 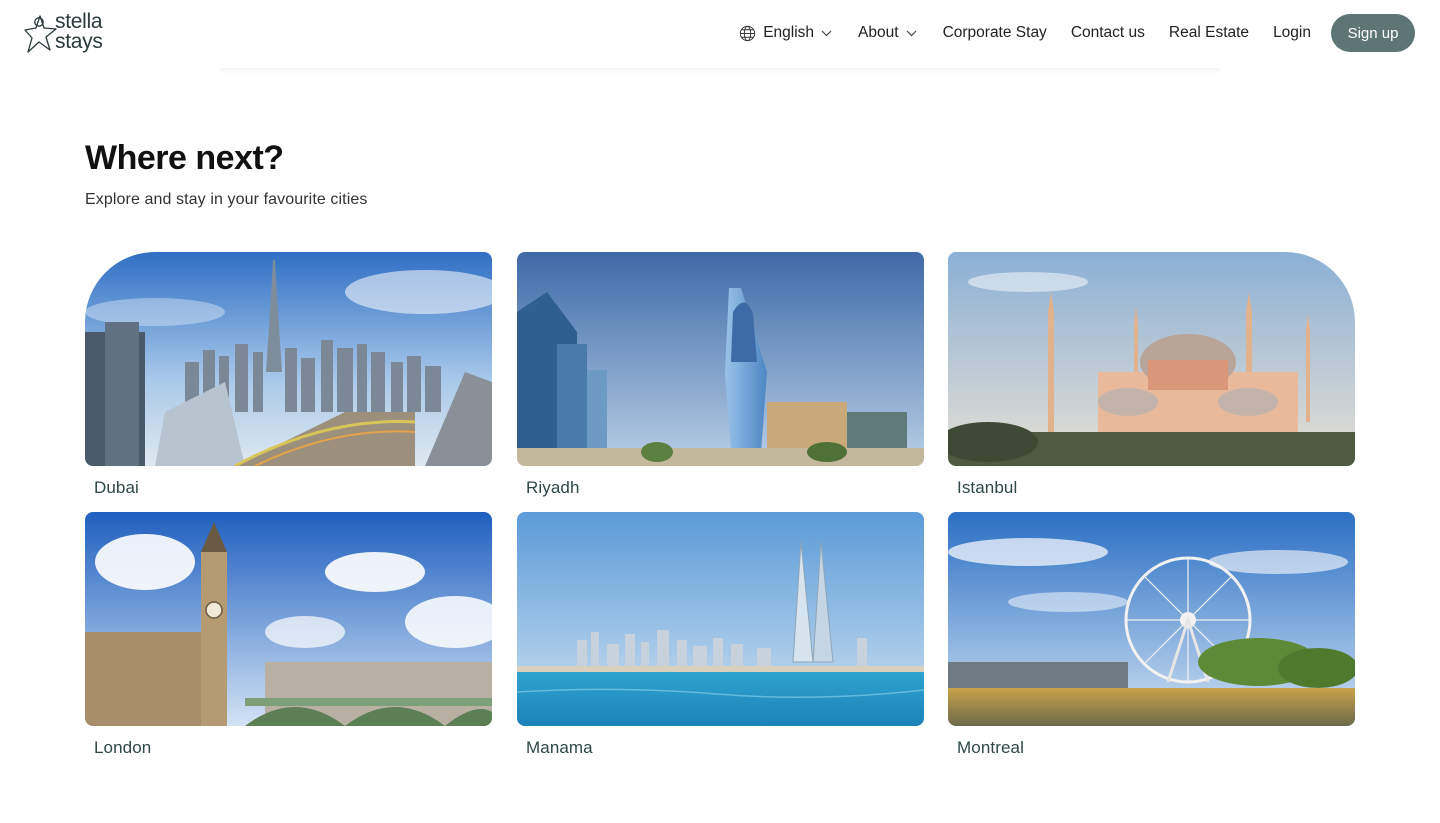 I want to click on brand-logo: stella stays, so click(x=69, y=34).